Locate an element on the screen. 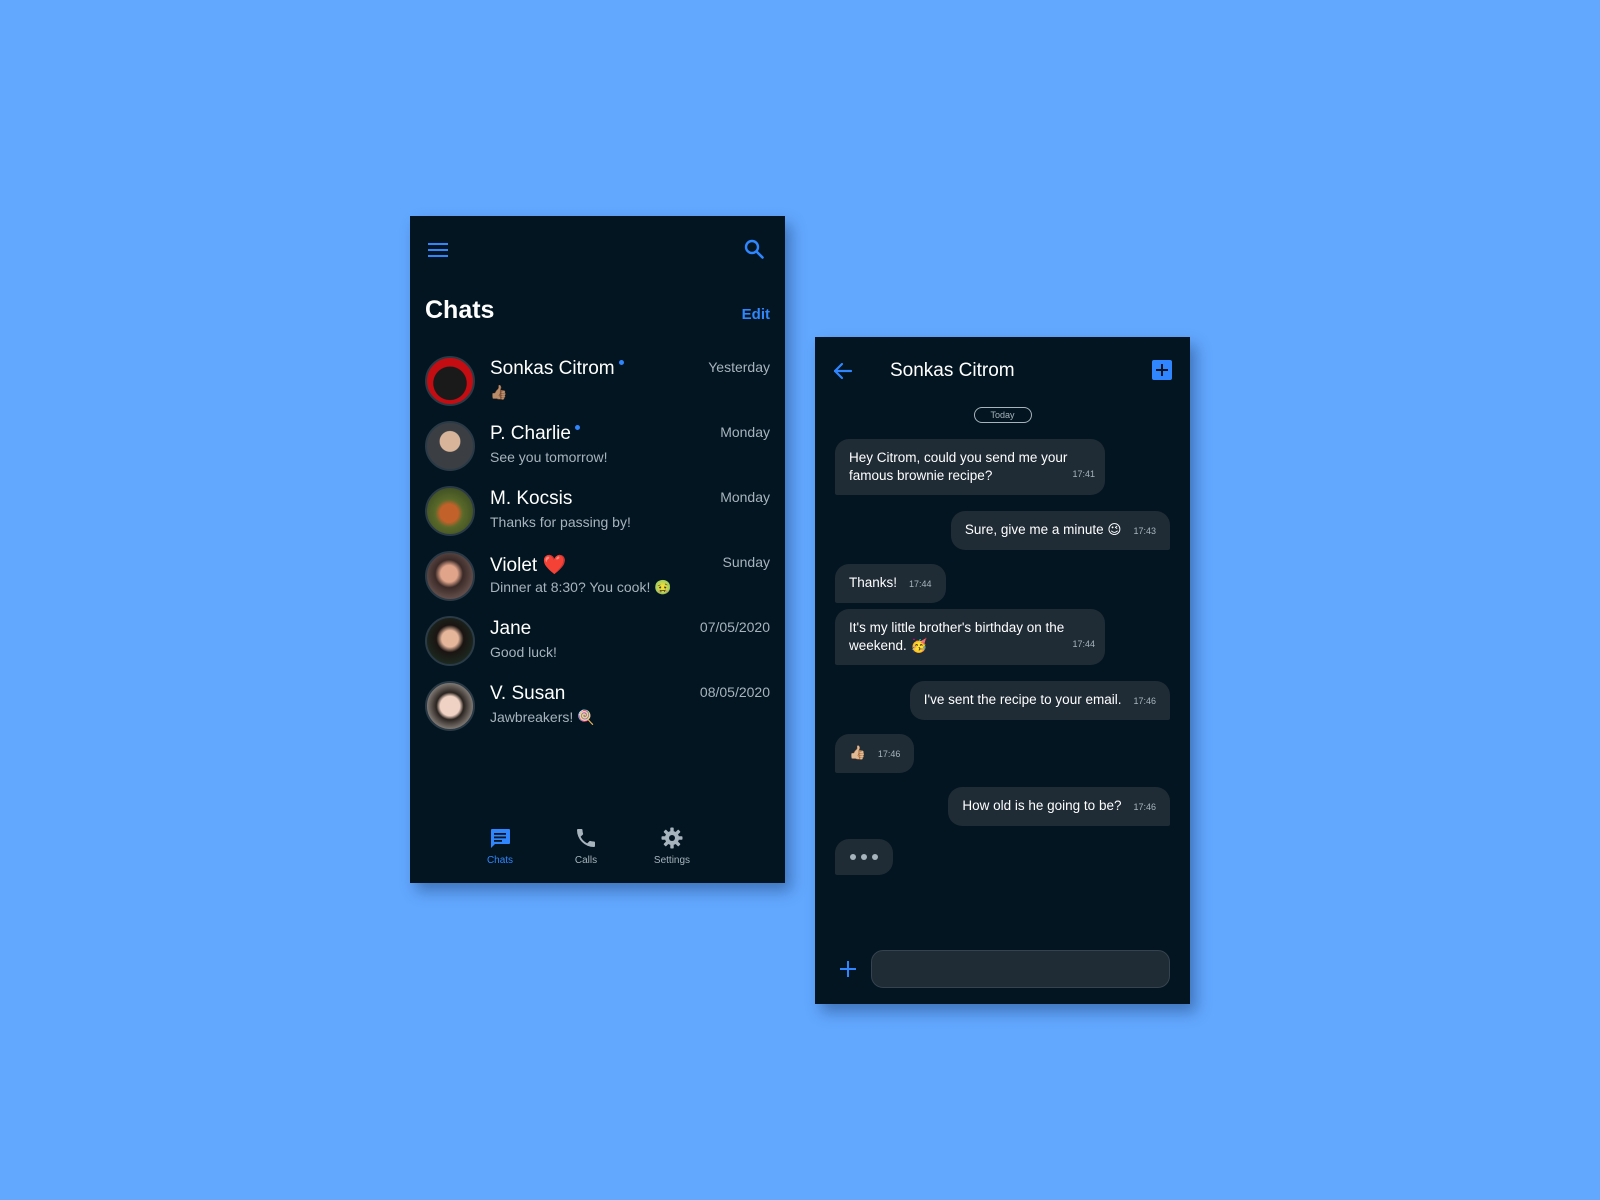 This screenshot has width=1600, height=1200. chat-row-m-kocsis: M. Kocsis Thanks for passing by! Monday is located at coordinates (597, 518).